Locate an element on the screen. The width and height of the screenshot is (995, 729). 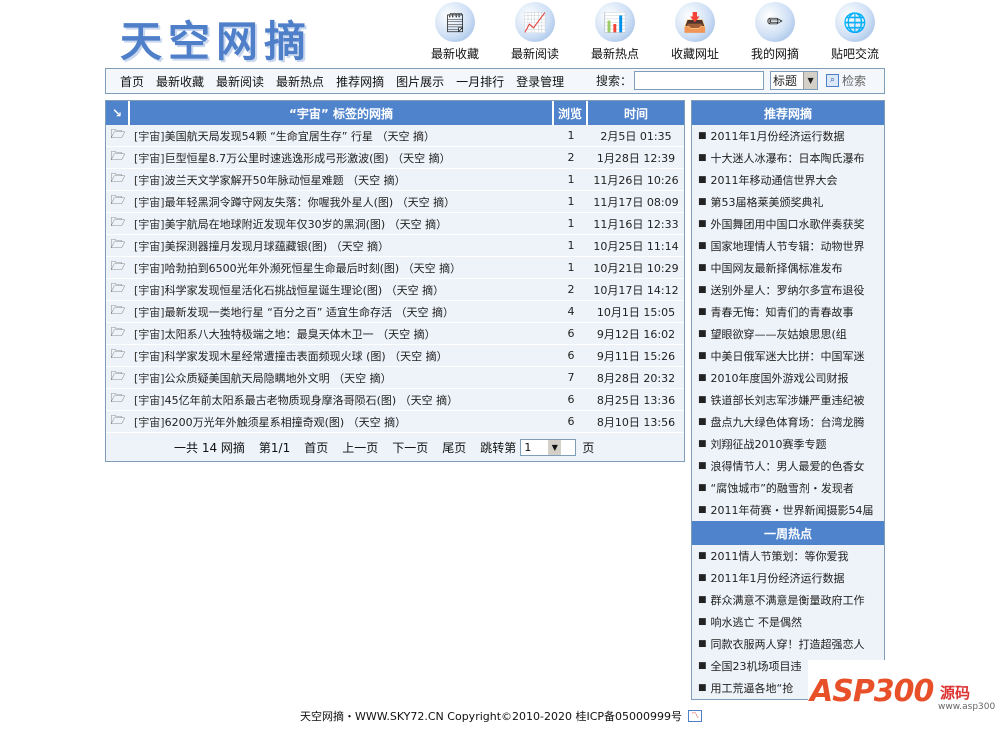
weekly-item: ■ 群众满意不满意是衡量政府工作 is located at coordinates (788, 600).